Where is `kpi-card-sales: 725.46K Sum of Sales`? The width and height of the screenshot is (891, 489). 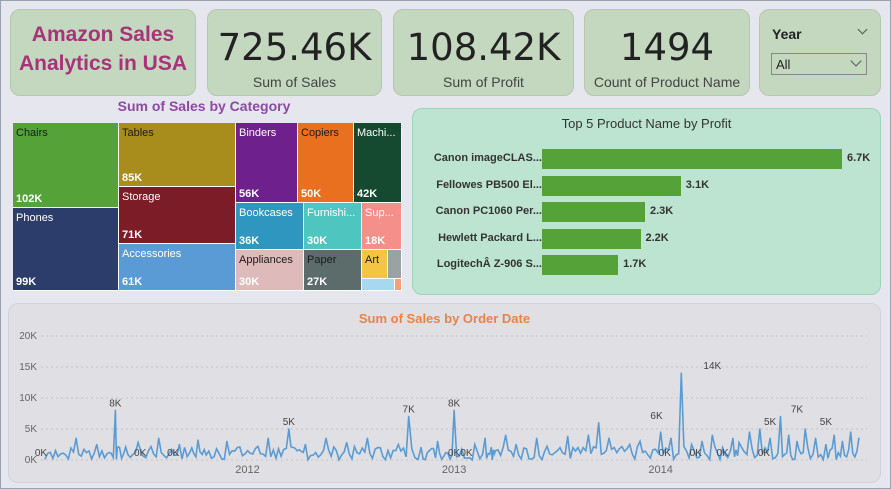 kpi-card-sales: 725.46K Sum of Sales is located at coordinates (294, 52).